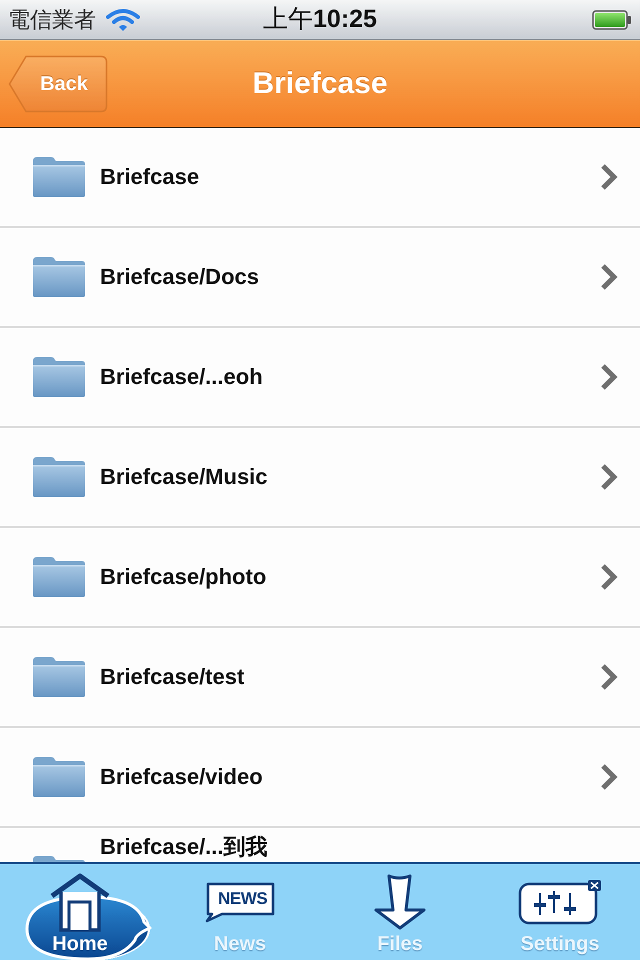 Image resolution: width=640 pixels, height=960 pixels. I want to click on tab: NEWS News, so click(240, 912).